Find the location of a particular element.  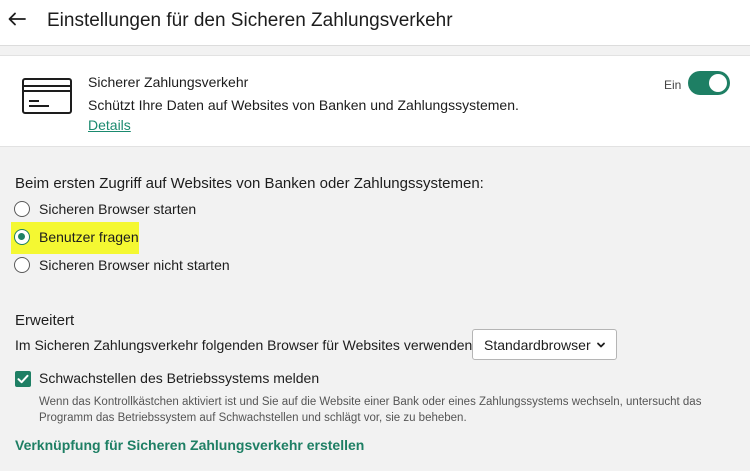

back-button is located at coordinates (17, 19).